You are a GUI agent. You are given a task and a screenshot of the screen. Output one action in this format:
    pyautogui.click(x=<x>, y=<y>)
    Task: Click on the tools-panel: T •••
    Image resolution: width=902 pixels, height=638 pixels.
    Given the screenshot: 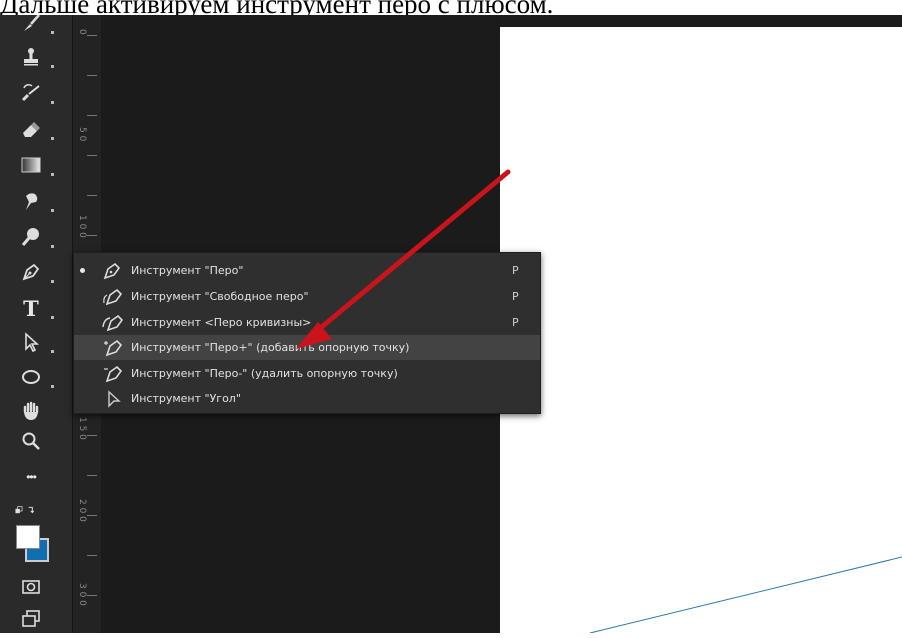 What is the action you would take?
    pyautogui.click(x=36, y=323)
    